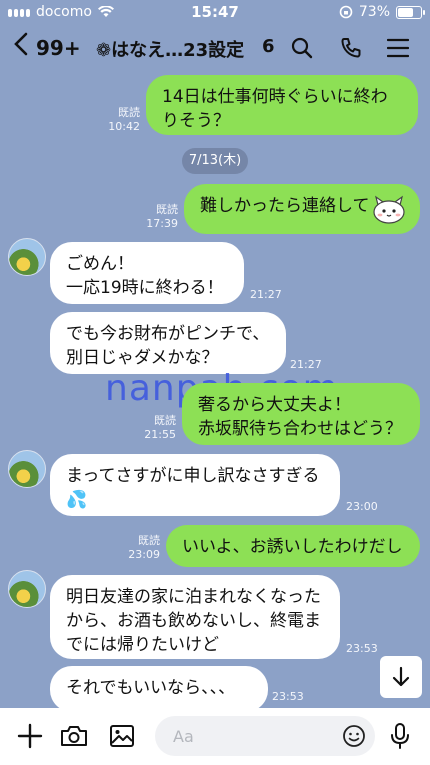 The width and height of the screenshot is (430, 765). What do you see at coordinates (362, 506) in the screenshot?
I see `message-time: 23:00` at bounding box center [362, 506].